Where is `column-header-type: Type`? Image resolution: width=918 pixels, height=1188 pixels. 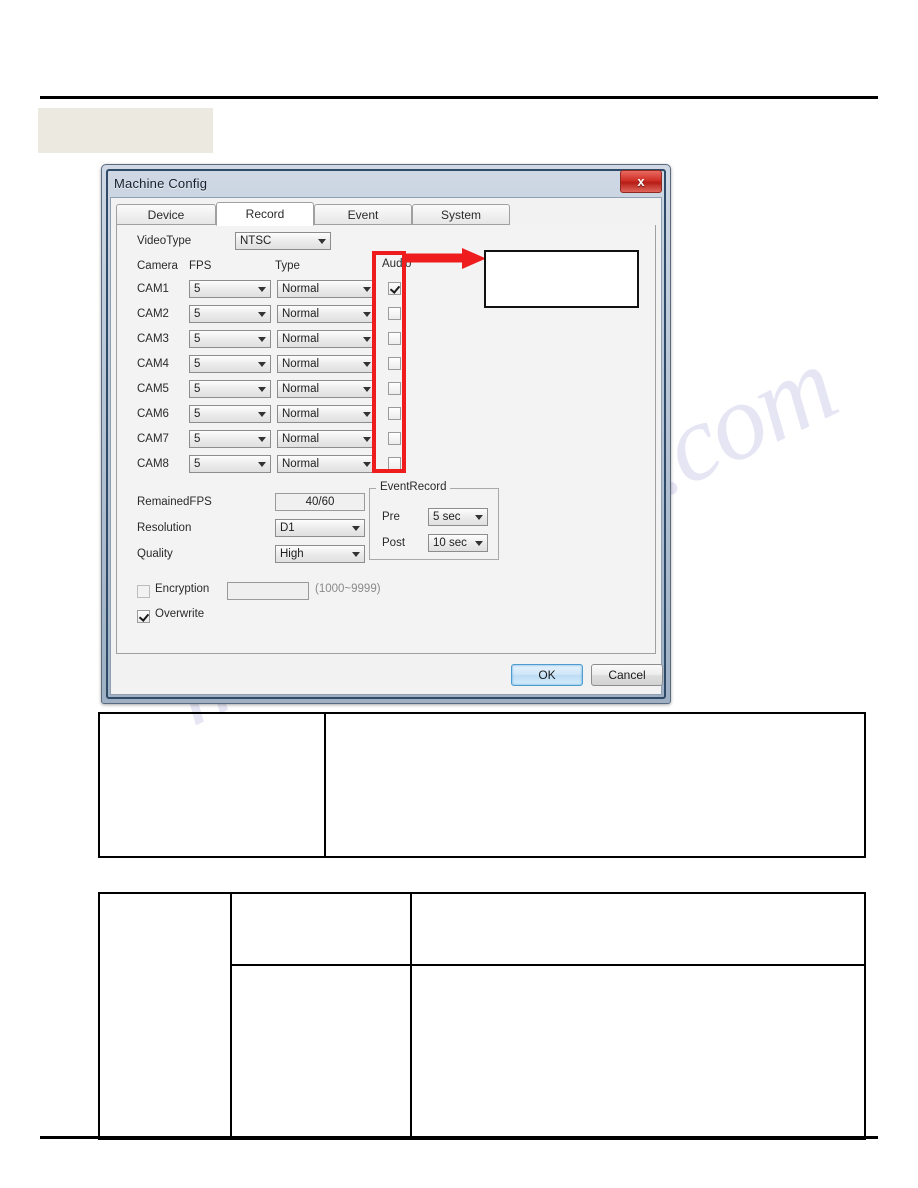
column-header-type: Type is located at coordinates (287, 266).